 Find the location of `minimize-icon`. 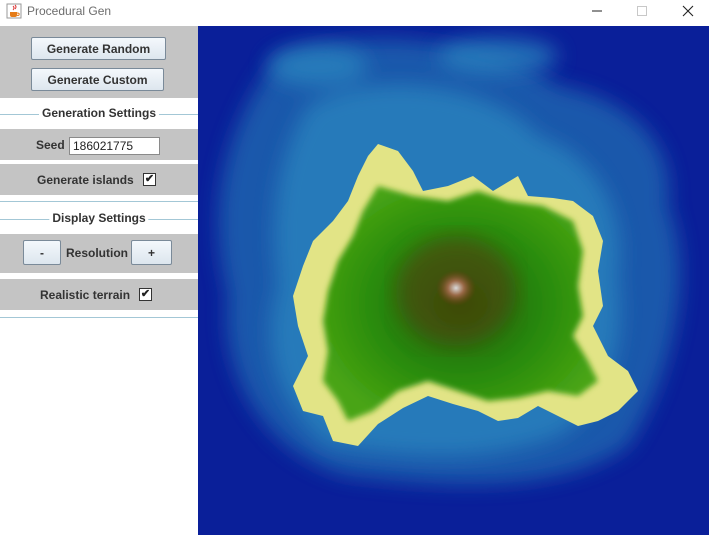

minimize-icon is located at coordinates (597, 11).